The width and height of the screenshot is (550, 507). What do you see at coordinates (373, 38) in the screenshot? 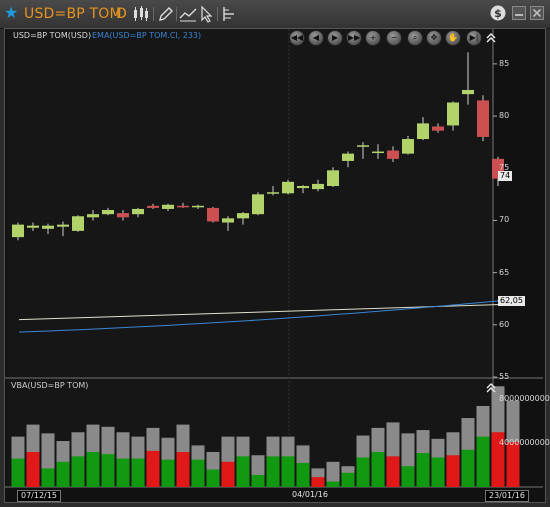
I see `zoom-in-button: +` at bounding box center [373, 38].